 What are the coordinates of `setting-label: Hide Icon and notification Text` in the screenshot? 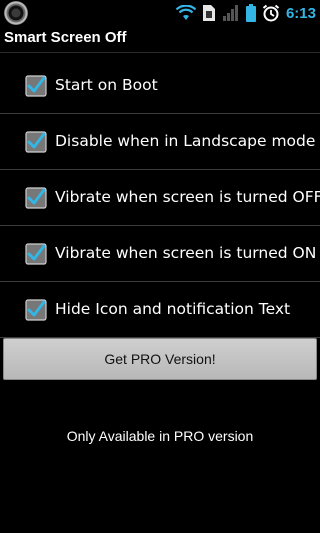 It's located at (173, 309).